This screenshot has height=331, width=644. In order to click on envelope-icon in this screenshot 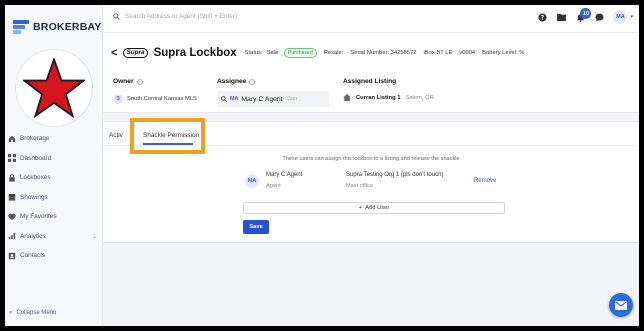, I will do `click(621, 305)`.